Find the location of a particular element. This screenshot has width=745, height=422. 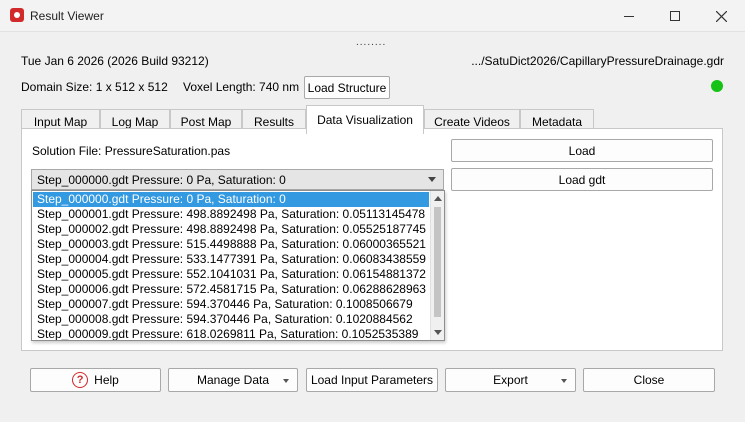

dropdown-scrollbar is located at coordinates (437, 265).